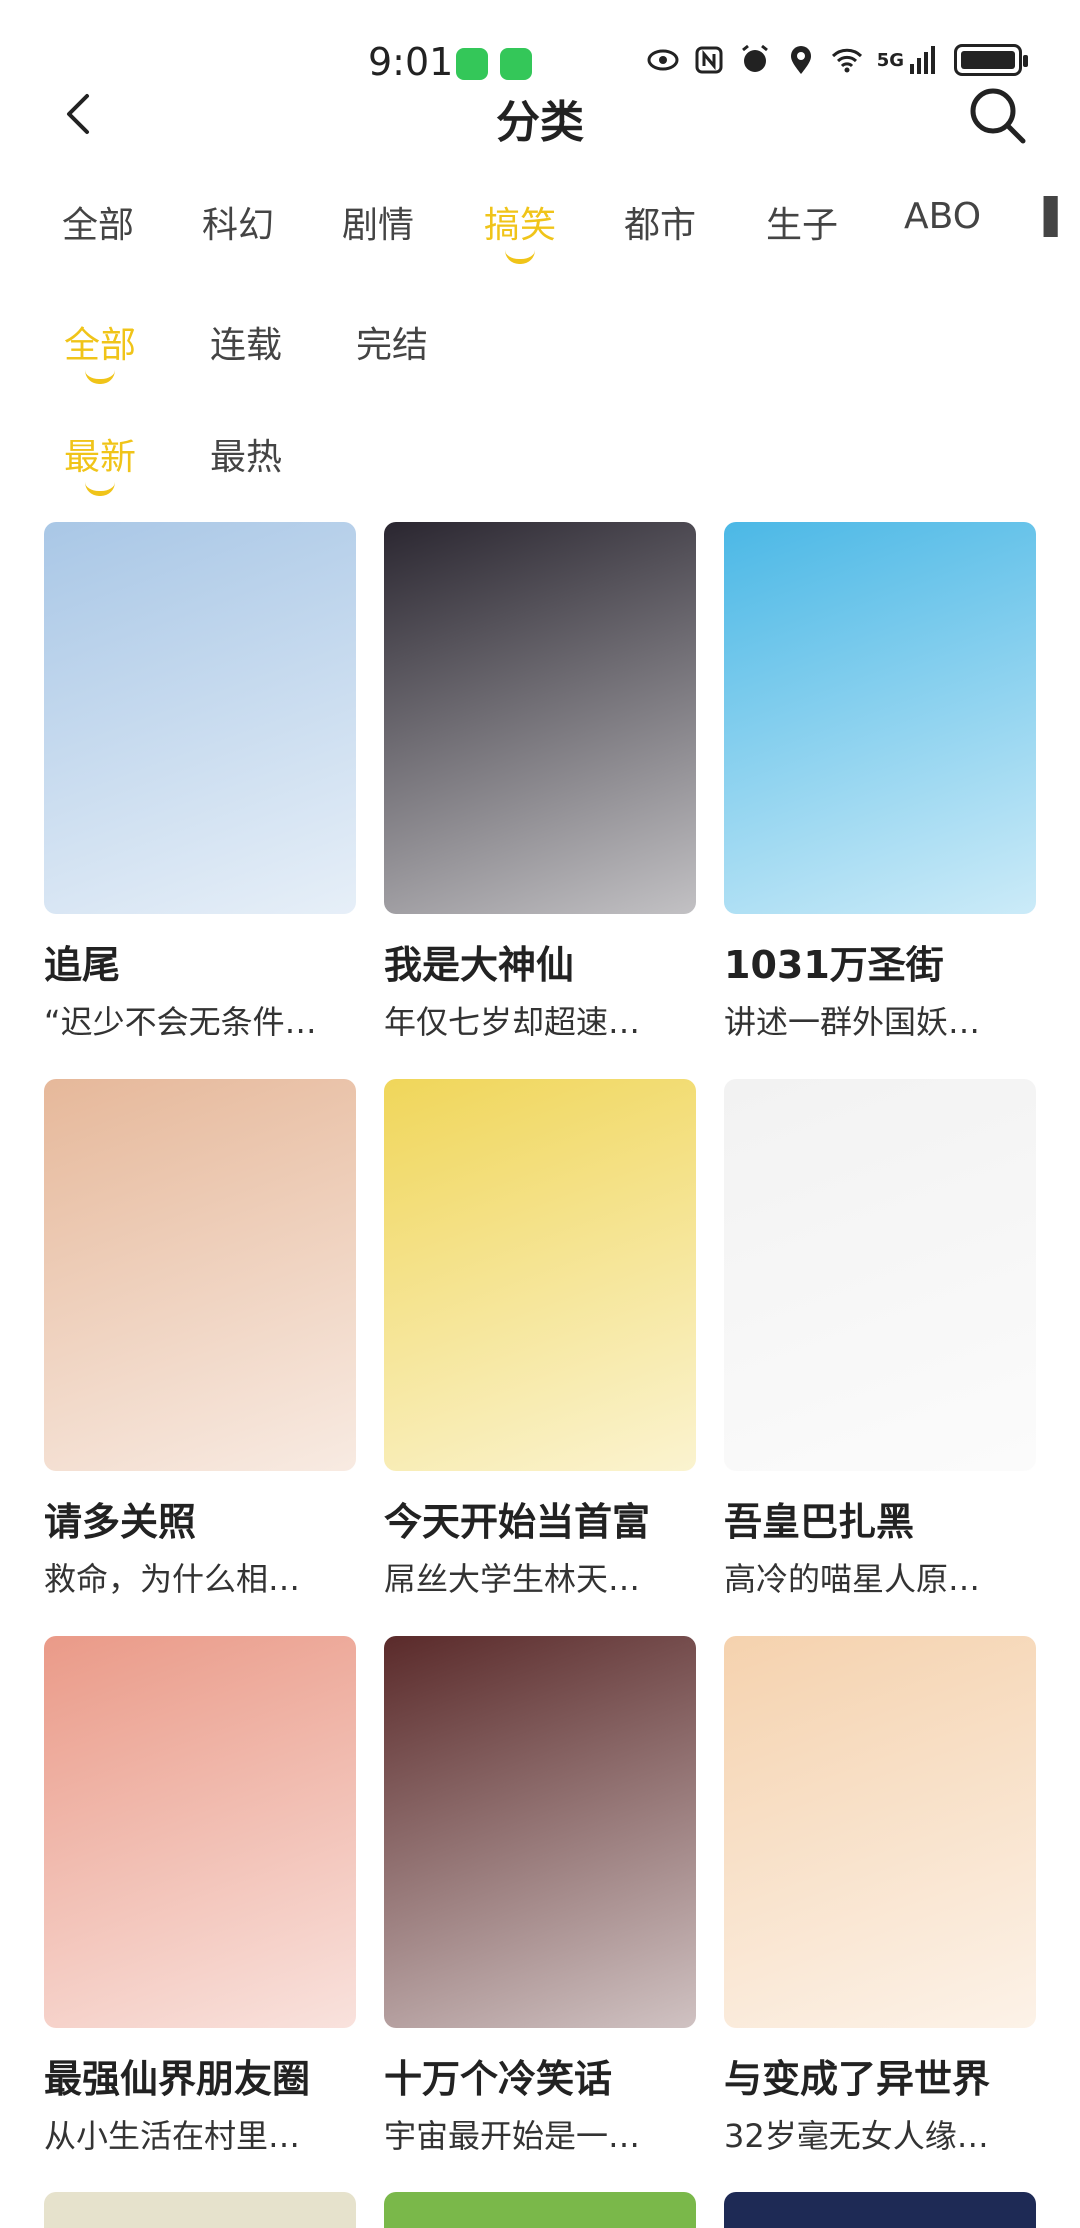 This screenshot has height=2228, width=1080. I want to click on status-tab-all: 全部, so click(100, 350).